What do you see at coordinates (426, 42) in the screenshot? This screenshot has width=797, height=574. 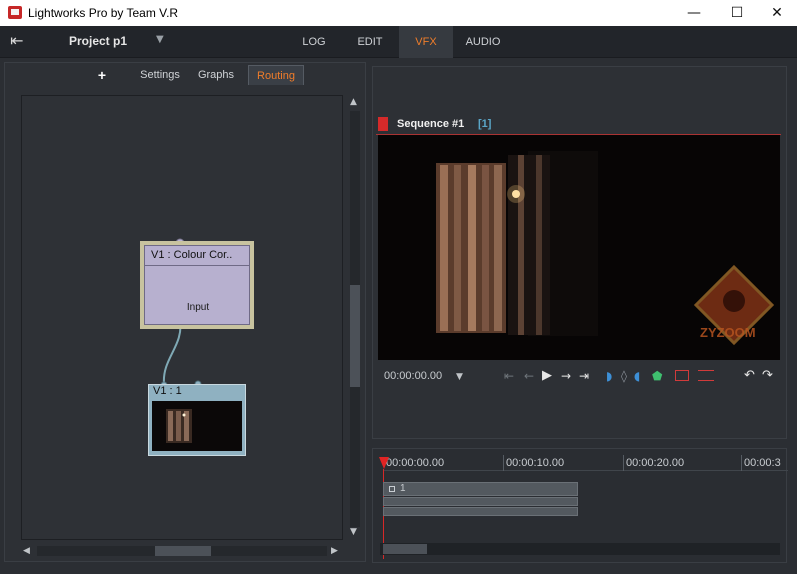 I see `tab-vfx: VFX` at bounding box center [426, 42].